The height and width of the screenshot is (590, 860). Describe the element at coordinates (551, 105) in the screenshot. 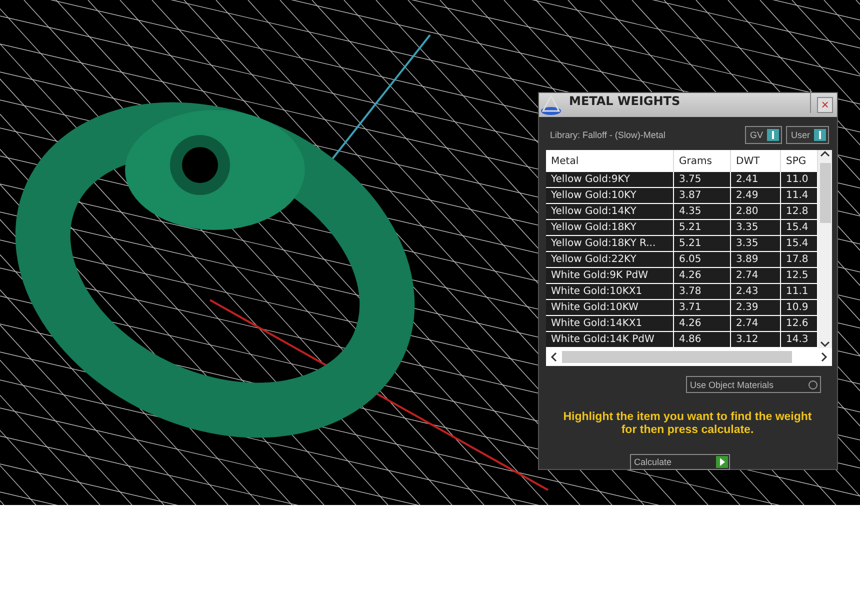

I see `pyramid-icon` at that location.